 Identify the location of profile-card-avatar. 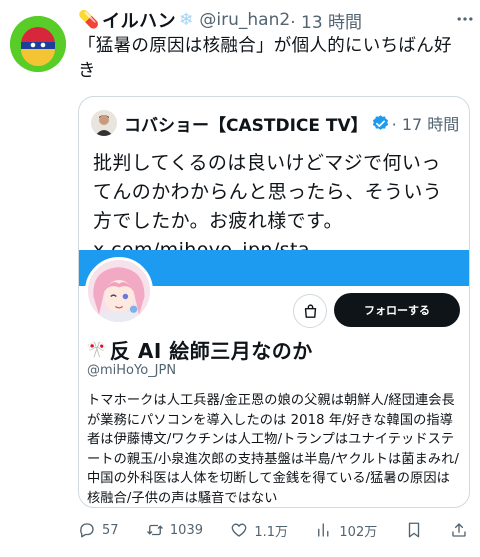
(119, 291).